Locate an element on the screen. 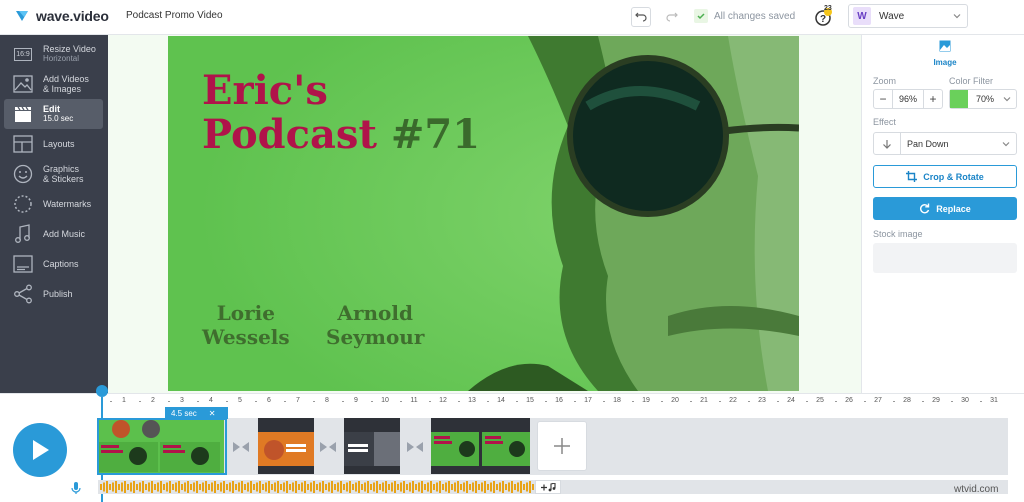 The image size is (1024, 502). ruler-tick-label: 5 is located at coordinates (240, 400).